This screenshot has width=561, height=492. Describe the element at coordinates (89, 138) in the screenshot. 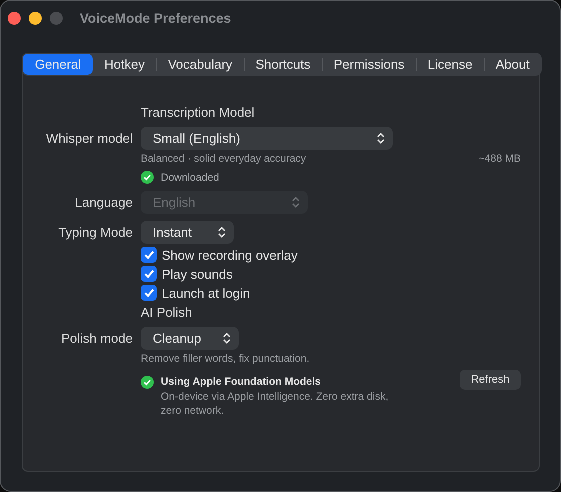

I see `field-label: Whisper model` at that location.